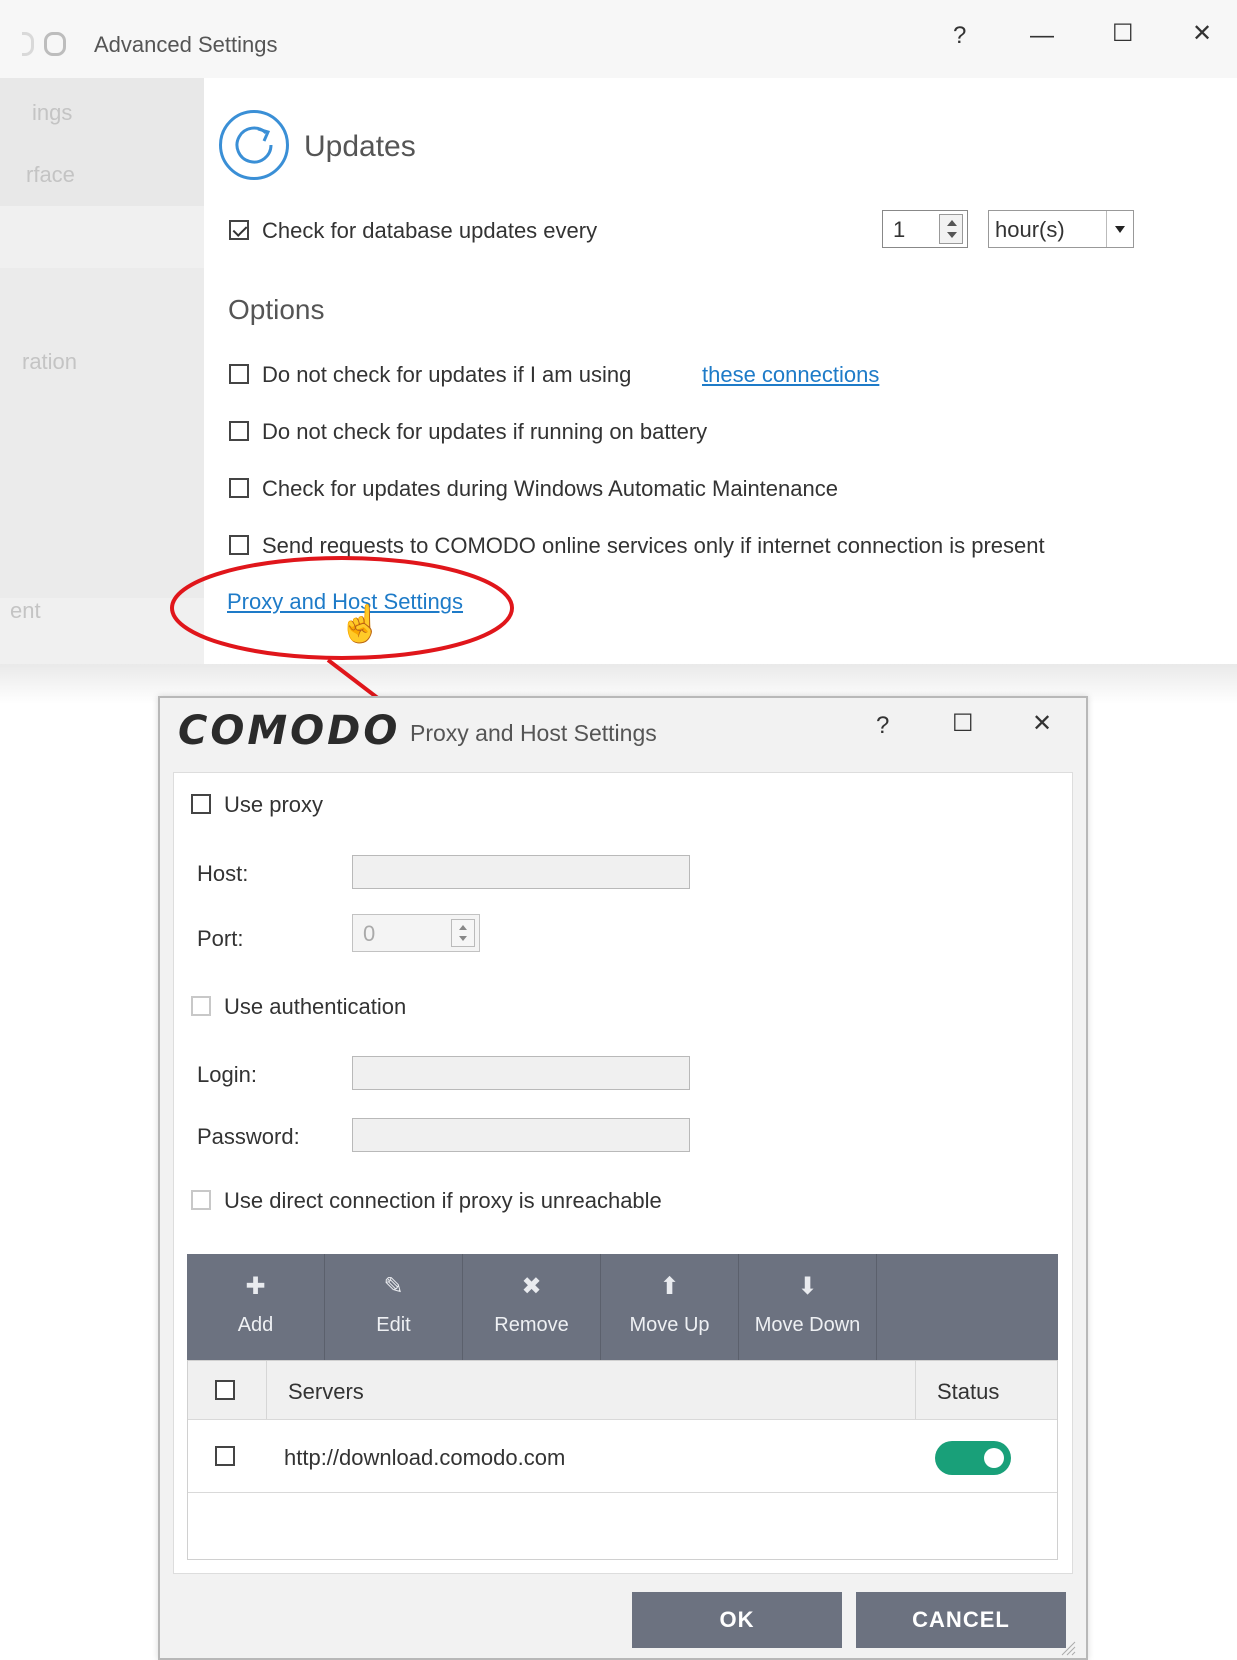  What do you see at coordinates (1068, 1648) in the screenshot?
I see `resize-grip-icon` at bounding box center [1068, 1648].